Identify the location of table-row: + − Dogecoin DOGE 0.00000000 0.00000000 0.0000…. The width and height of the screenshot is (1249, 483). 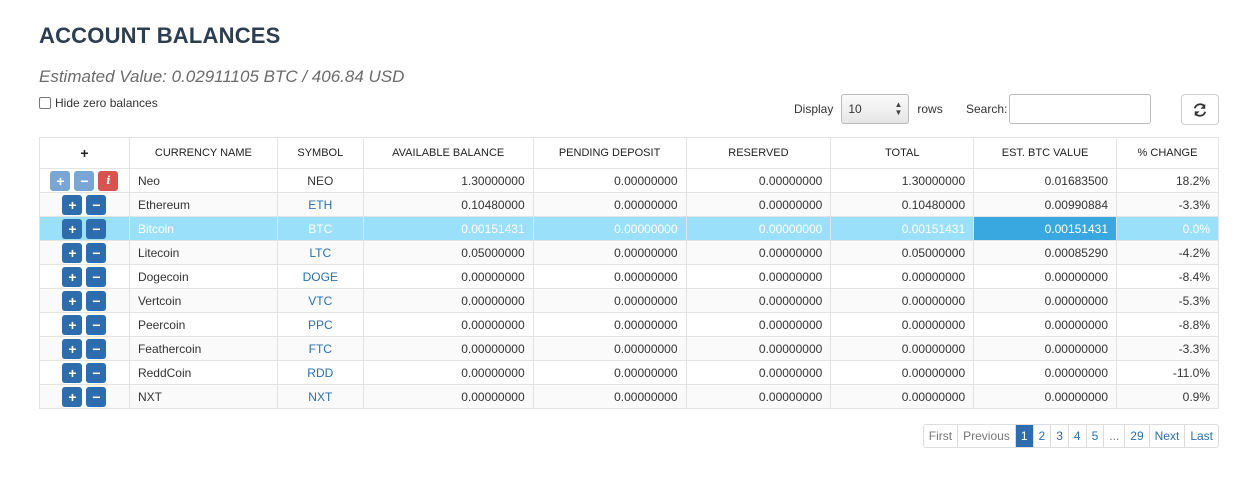
(629, 276).